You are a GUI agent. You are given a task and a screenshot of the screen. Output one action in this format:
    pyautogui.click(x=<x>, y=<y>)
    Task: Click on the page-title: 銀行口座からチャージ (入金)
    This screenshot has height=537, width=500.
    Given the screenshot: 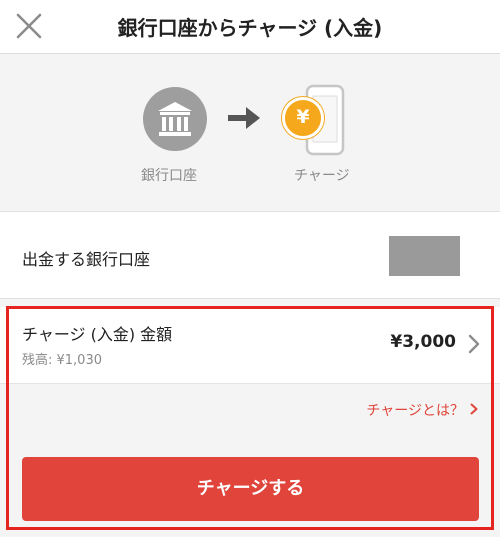 What is the action you would take?
    pyautogui.click(x=250, y=28)
    